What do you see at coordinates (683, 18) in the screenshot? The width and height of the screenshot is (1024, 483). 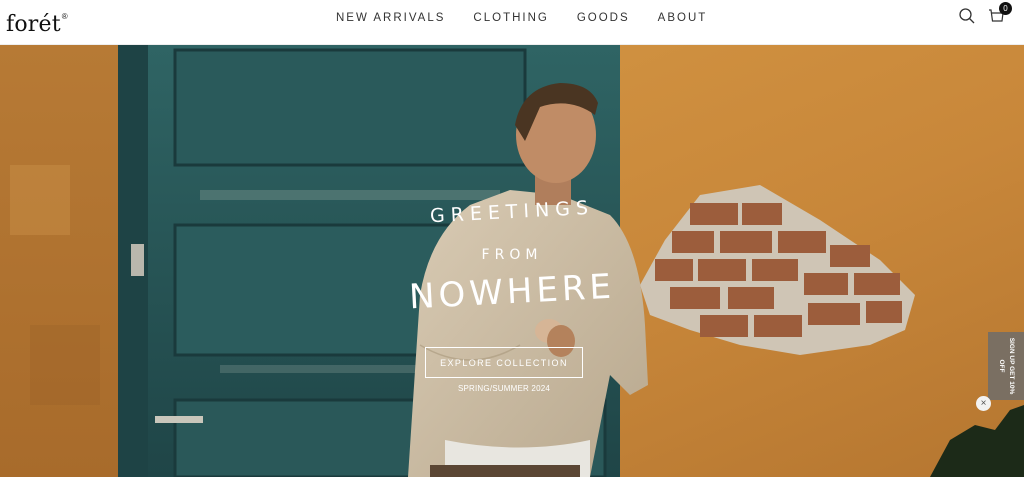 I see `nav-item-about: ABOUT` at bounding box center [683, 18].